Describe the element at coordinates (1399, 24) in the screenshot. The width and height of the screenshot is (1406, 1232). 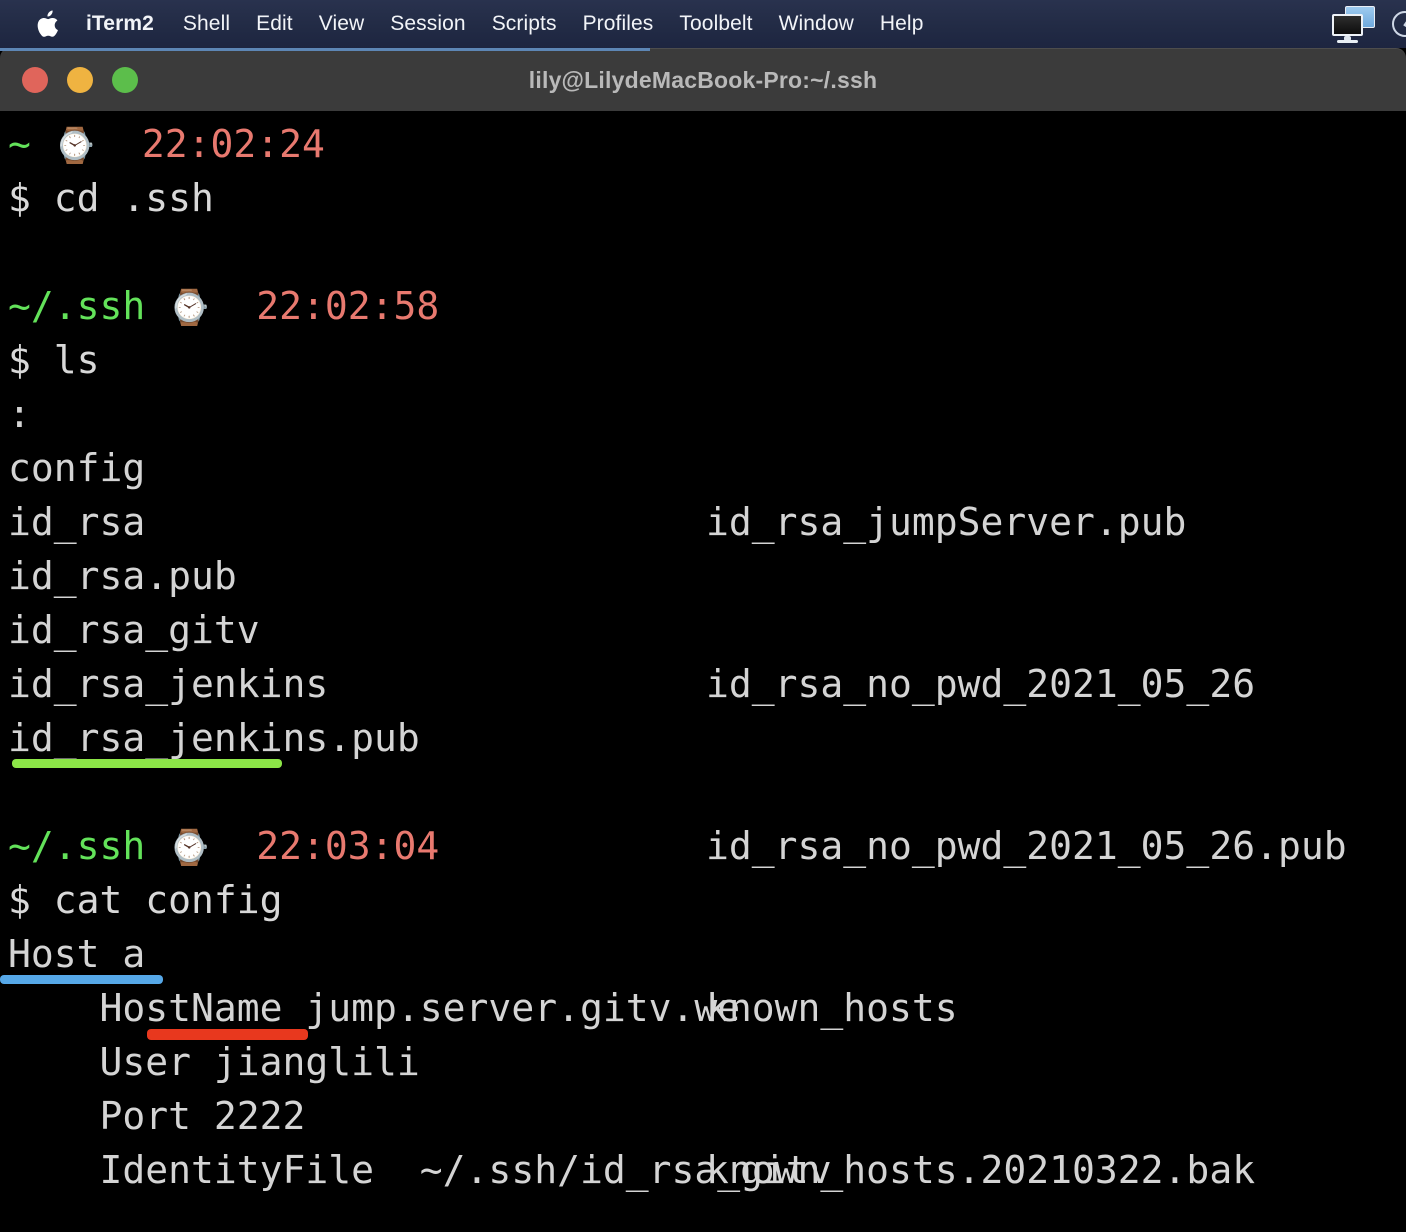
I see `clock-icon` at that location.